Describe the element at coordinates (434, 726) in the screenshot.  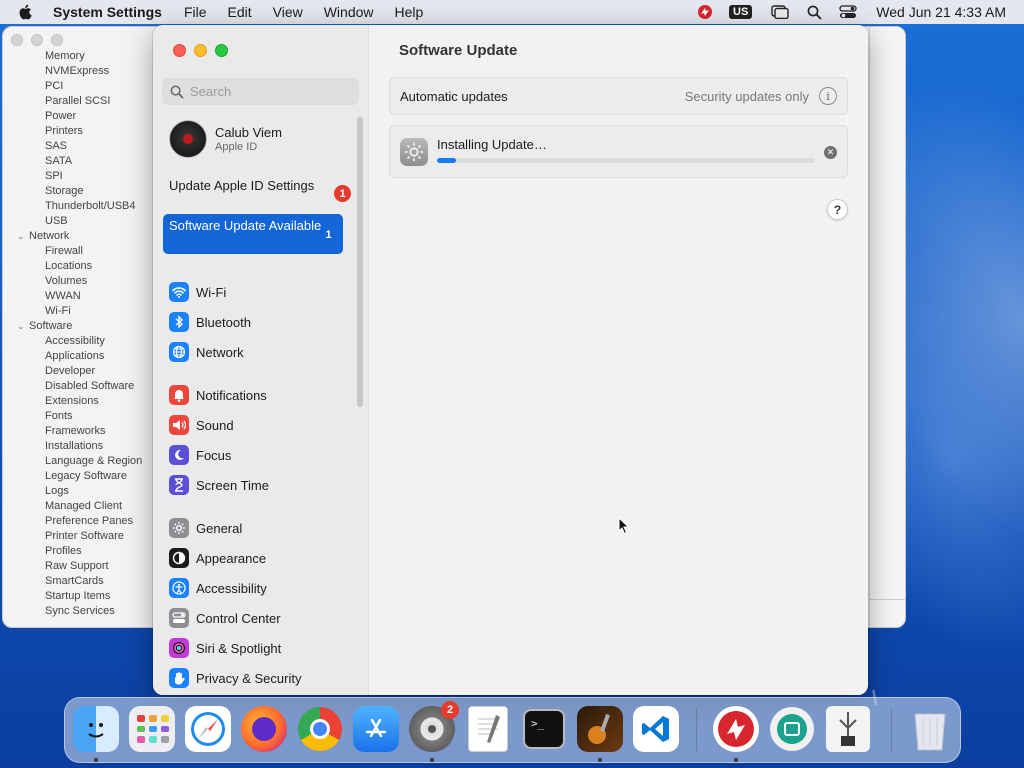
I see `system-settings-icon: 2` at that location.